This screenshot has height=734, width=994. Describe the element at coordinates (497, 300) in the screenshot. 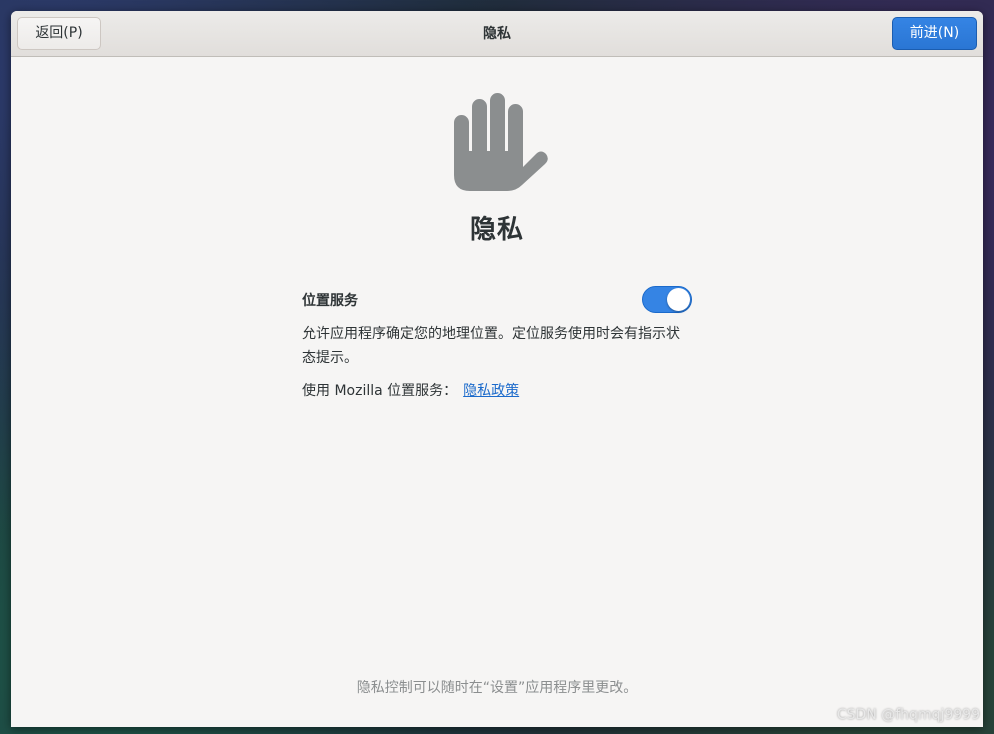

I see `location-services-row: 位置服务` at that location.